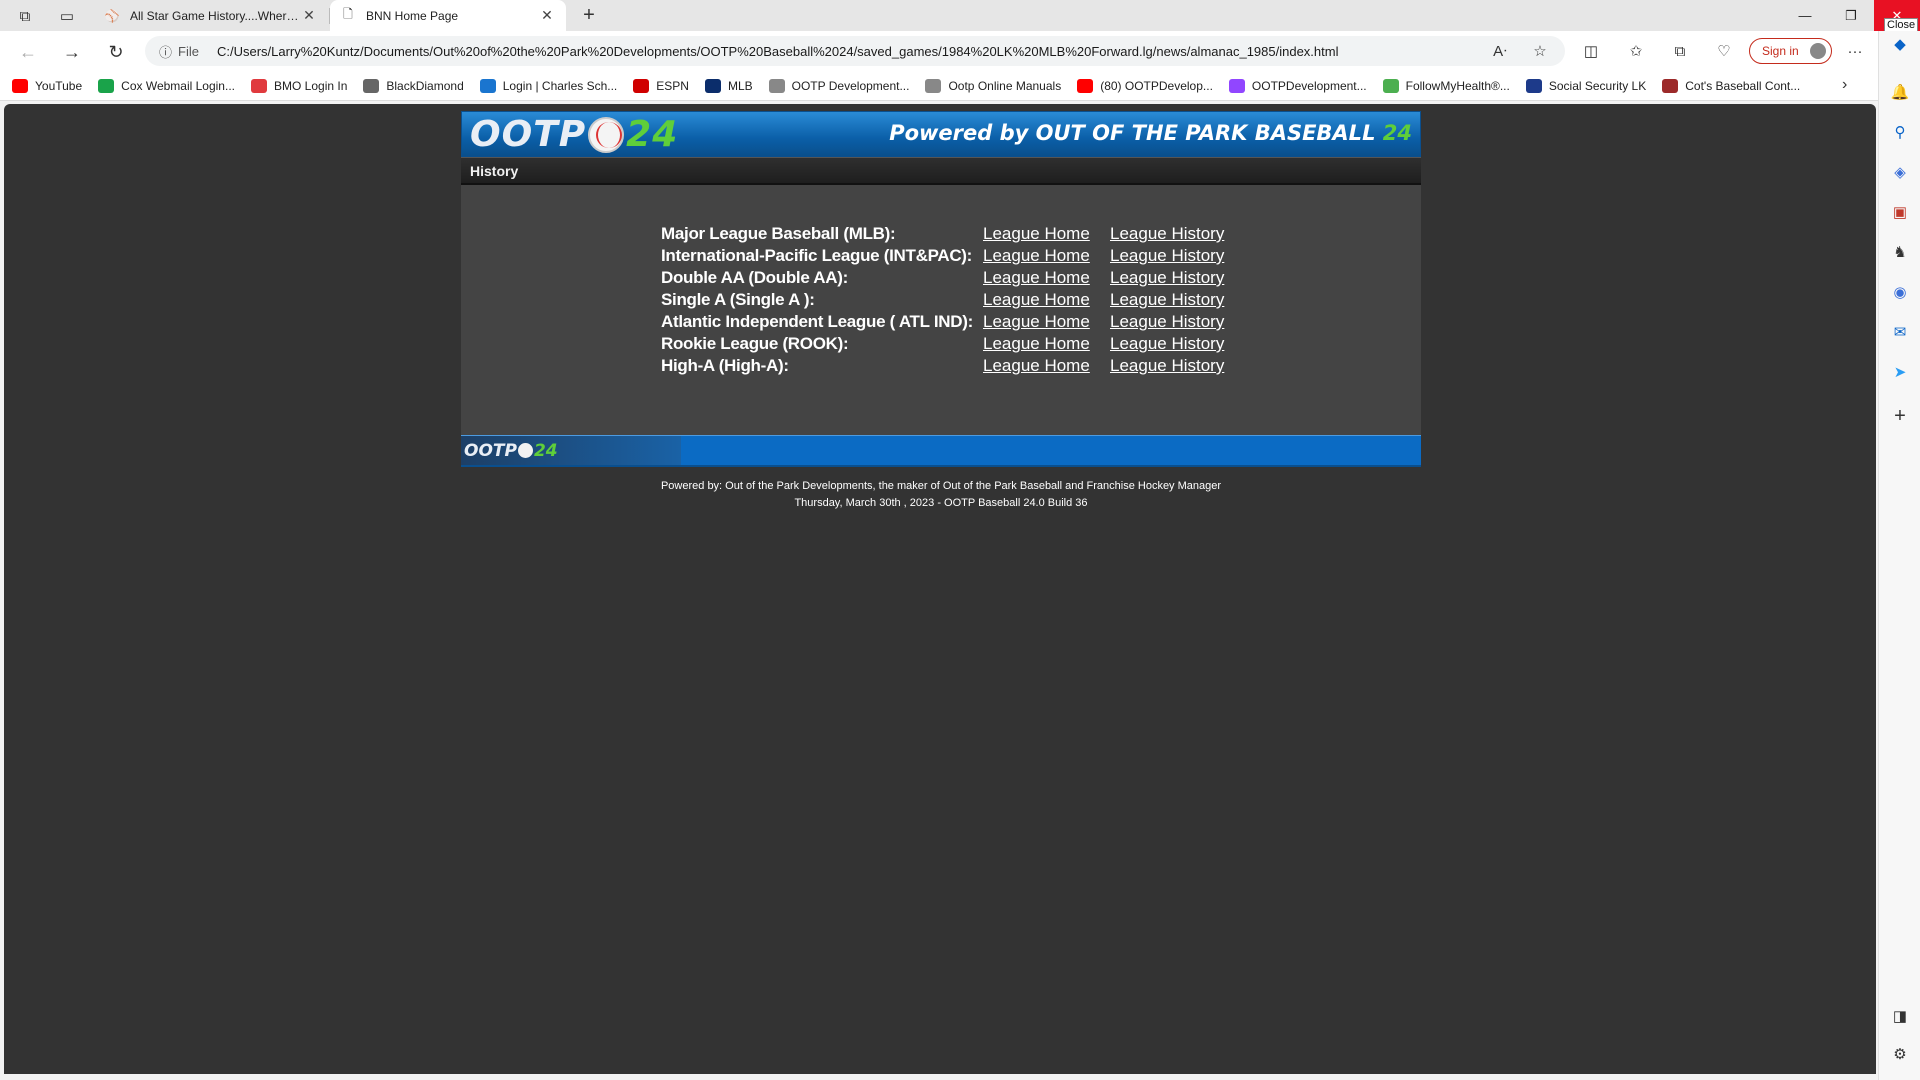 This screenshot has height=1080, width=1920. I want to click on ootp-logo: OOTP 24, so click(574, 134).